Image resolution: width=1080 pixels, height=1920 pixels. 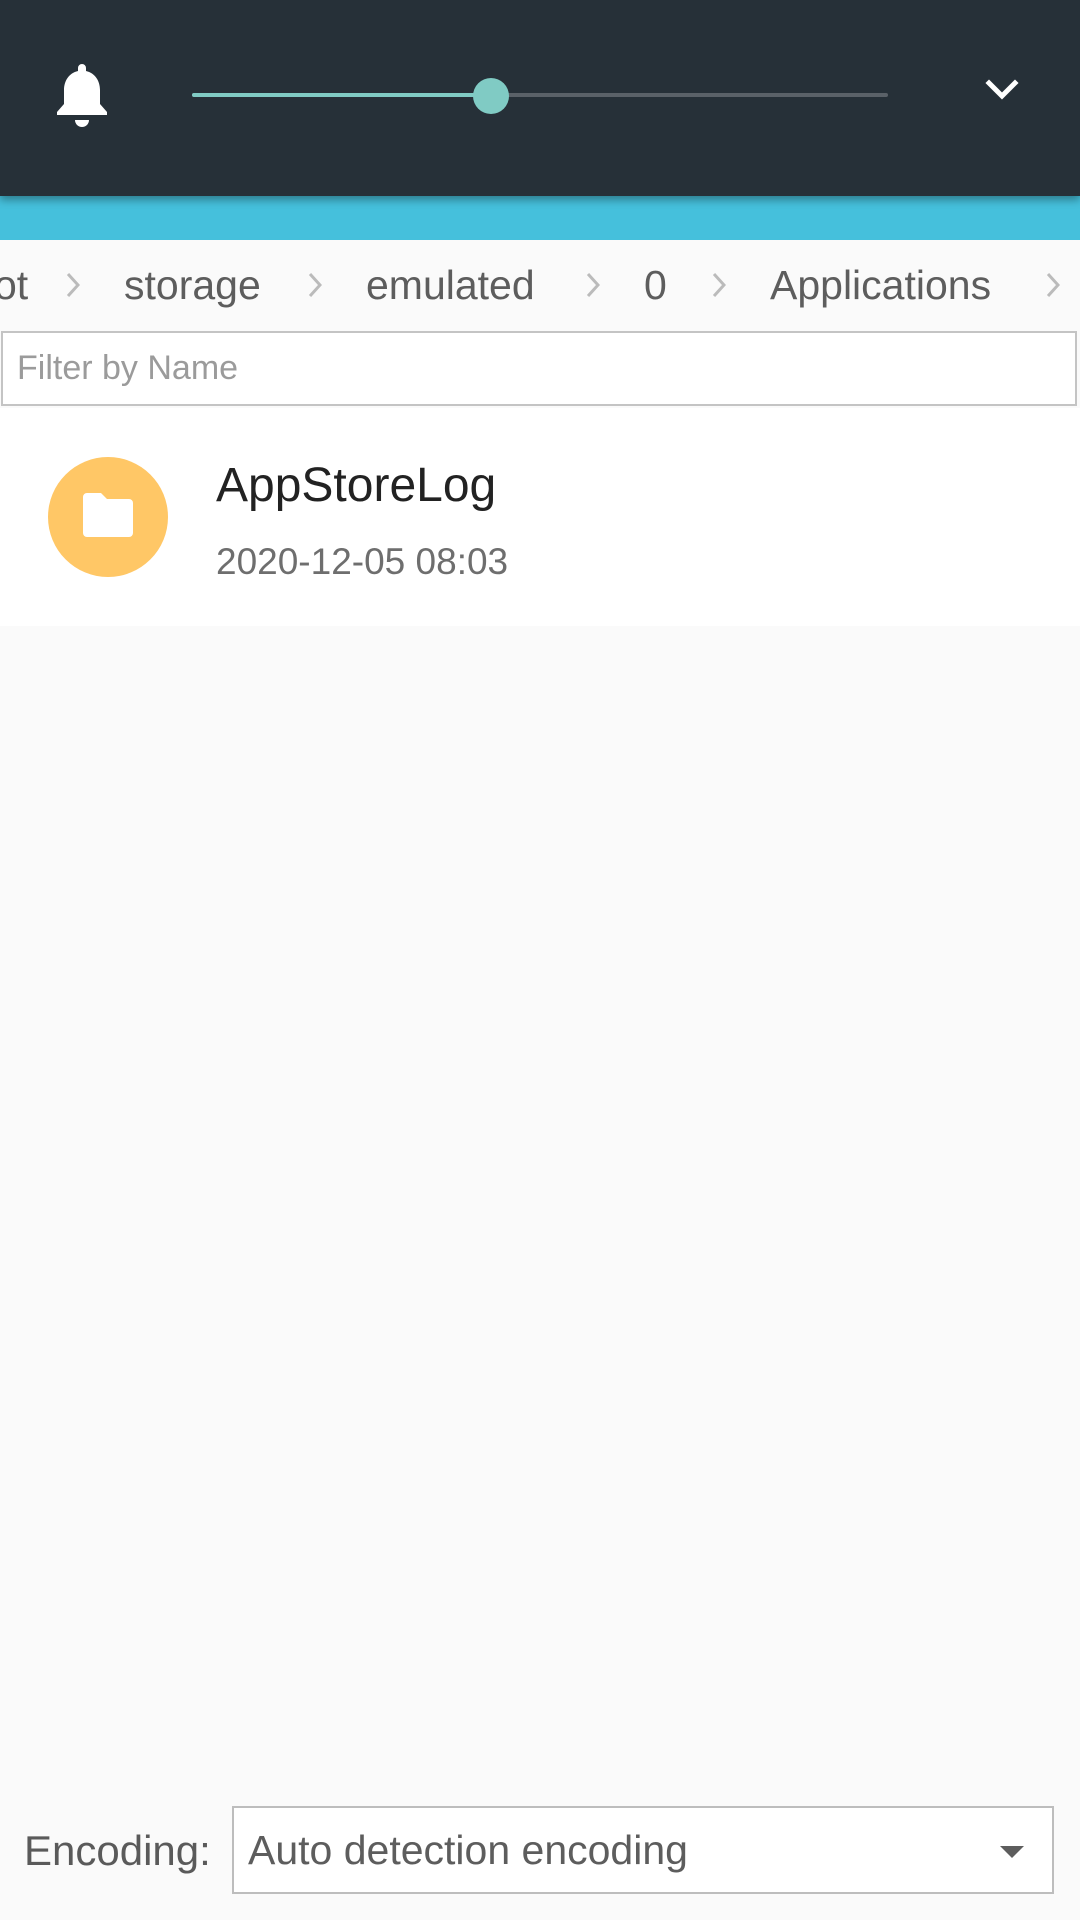 What do you see at coordinates (1012, 1852) in the screenshot?
I see `caret-down-icon` at bounding box center [1012, 1852].